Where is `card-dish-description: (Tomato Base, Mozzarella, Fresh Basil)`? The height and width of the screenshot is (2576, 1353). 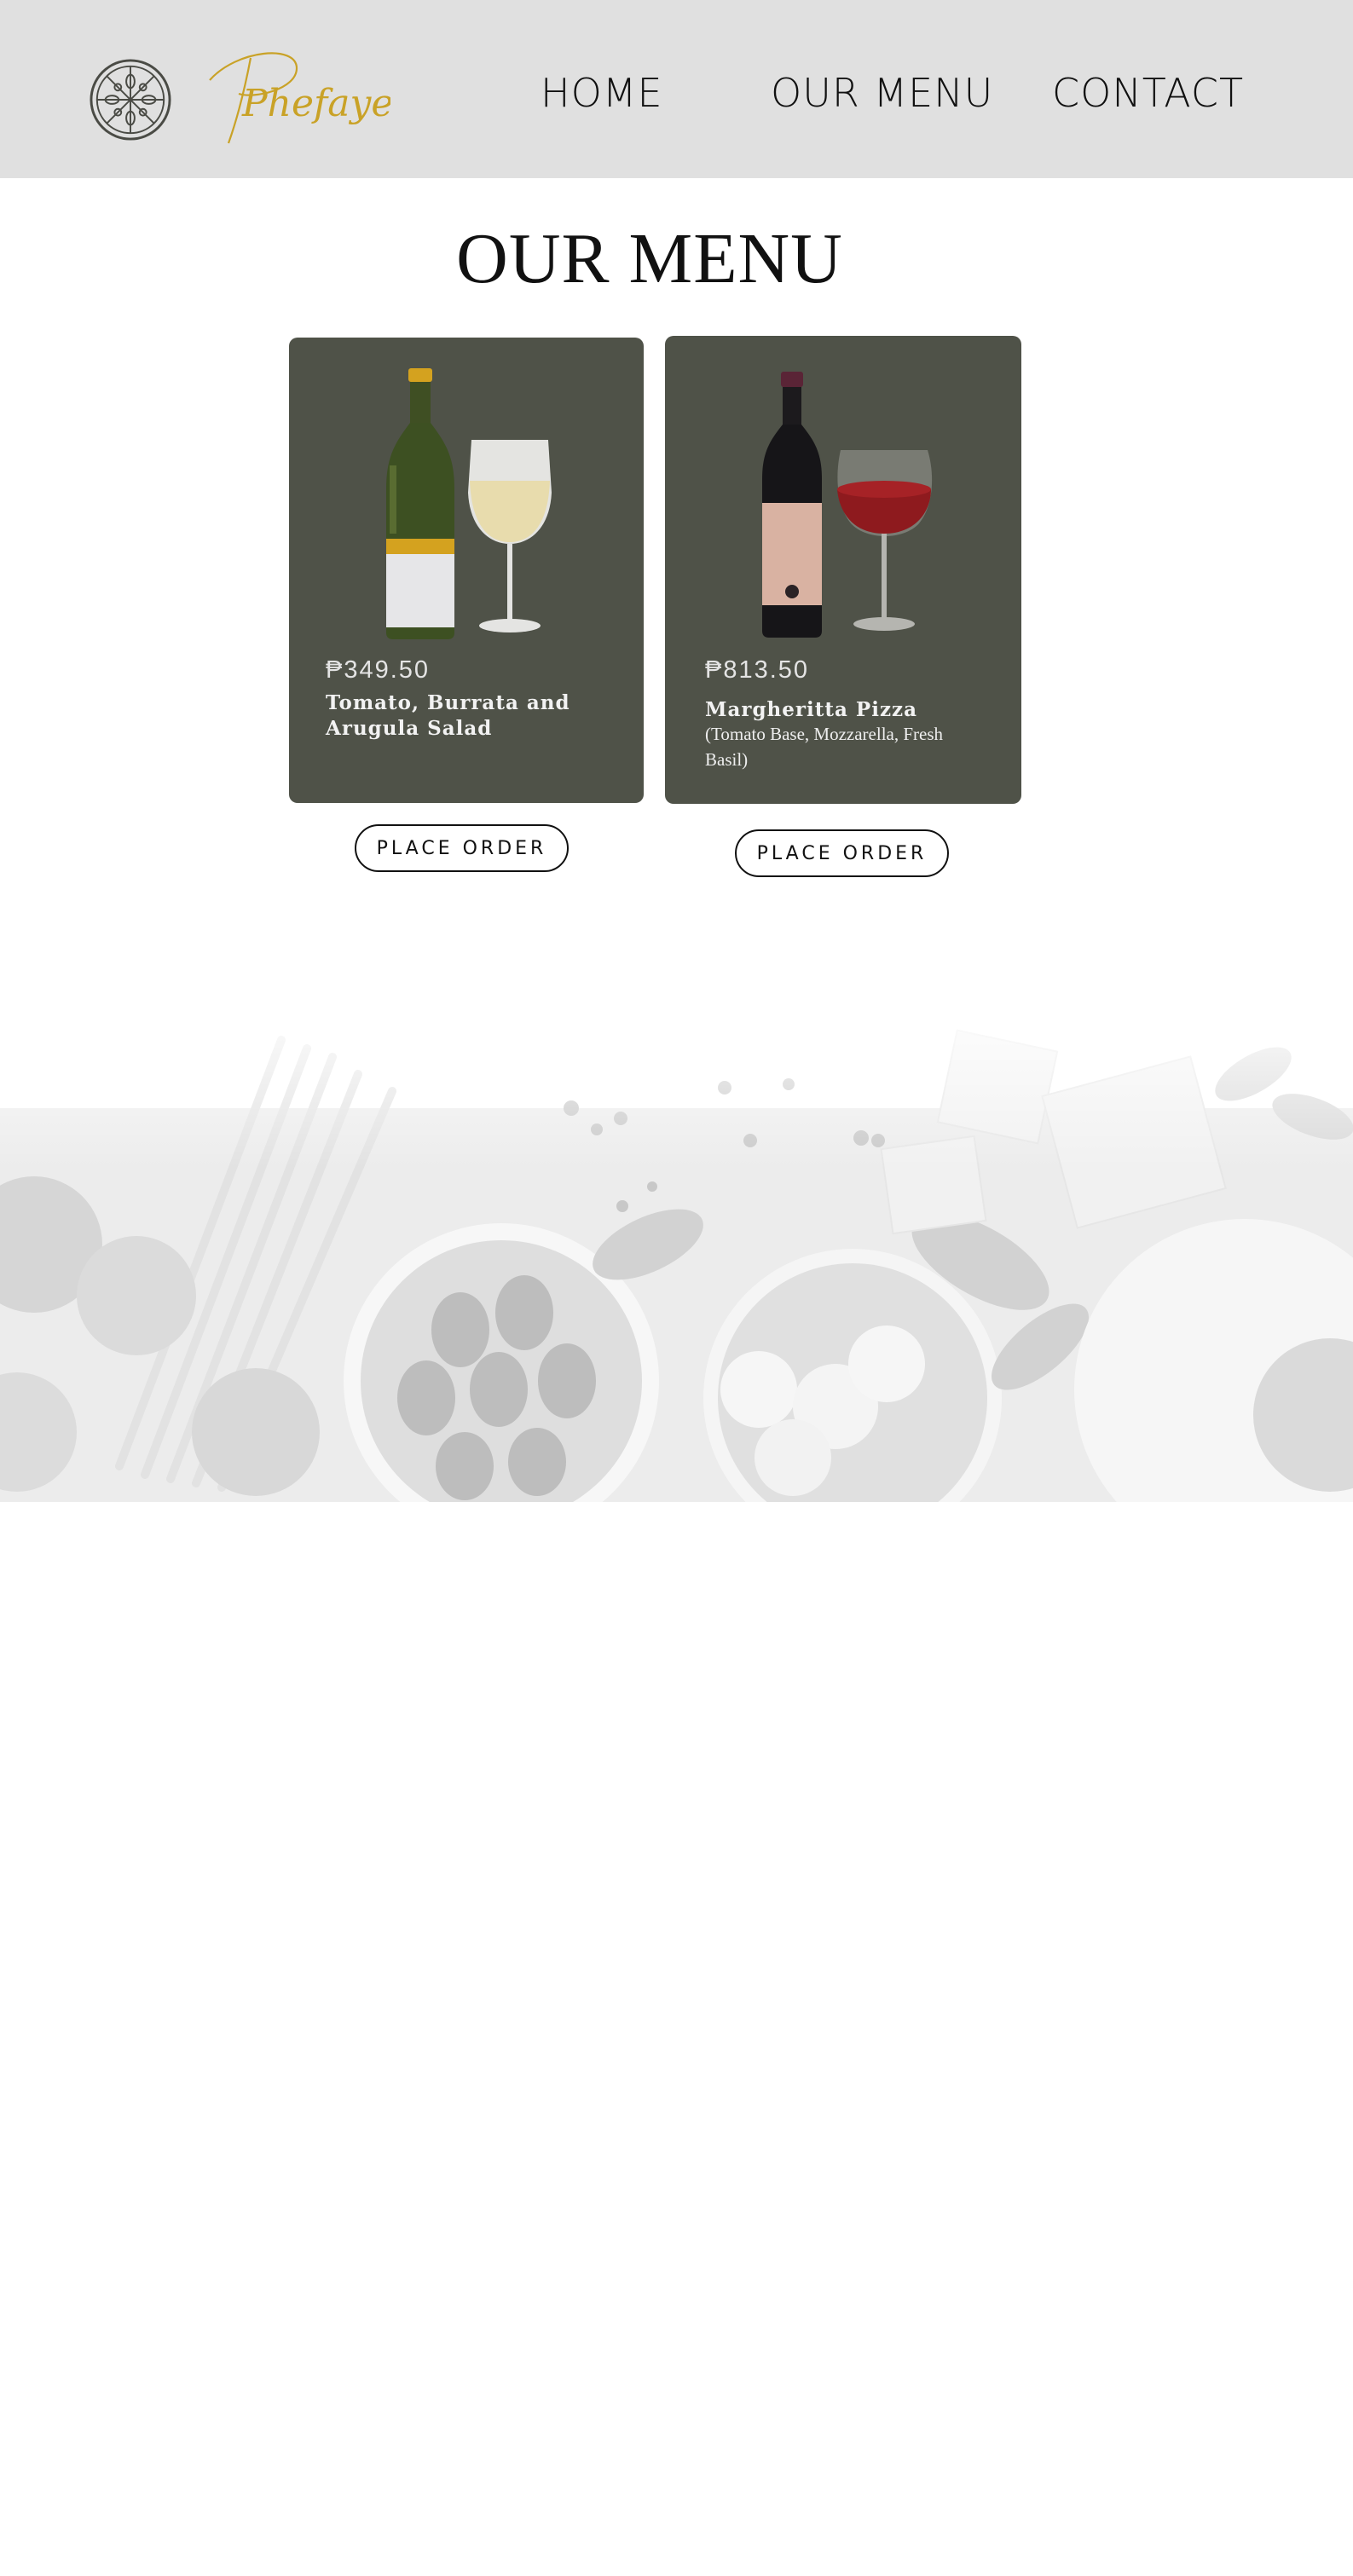 card-dish-description: (Tomato Base, Mozzarella, Fresh Basil) is located at coordinates (824, 747).